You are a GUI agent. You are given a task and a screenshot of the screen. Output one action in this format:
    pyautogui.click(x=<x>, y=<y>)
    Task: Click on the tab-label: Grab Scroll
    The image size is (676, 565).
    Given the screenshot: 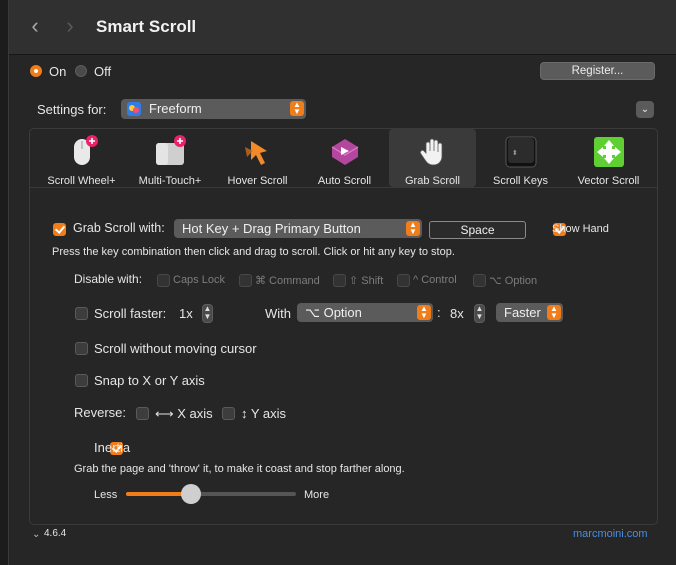 What is the action you would take?
    pyautogui.click(x=432, y=181)
    